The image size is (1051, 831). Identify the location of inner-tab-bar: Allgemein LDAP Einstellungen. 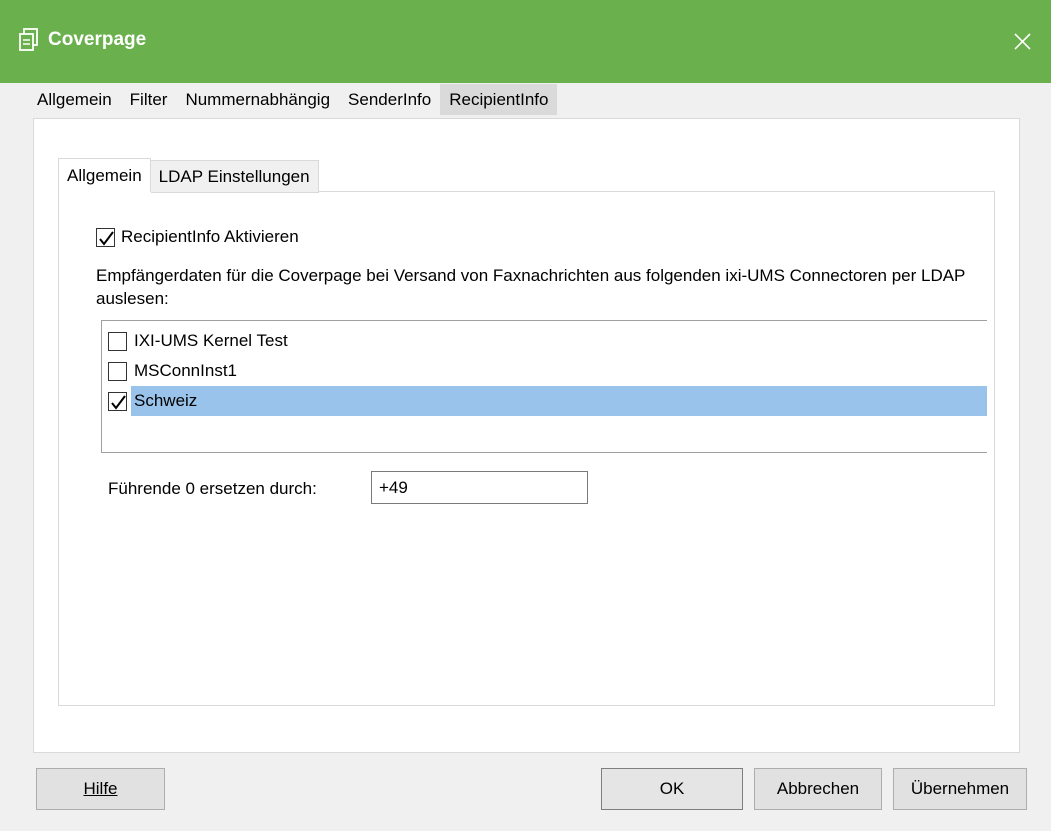
(188, 175).